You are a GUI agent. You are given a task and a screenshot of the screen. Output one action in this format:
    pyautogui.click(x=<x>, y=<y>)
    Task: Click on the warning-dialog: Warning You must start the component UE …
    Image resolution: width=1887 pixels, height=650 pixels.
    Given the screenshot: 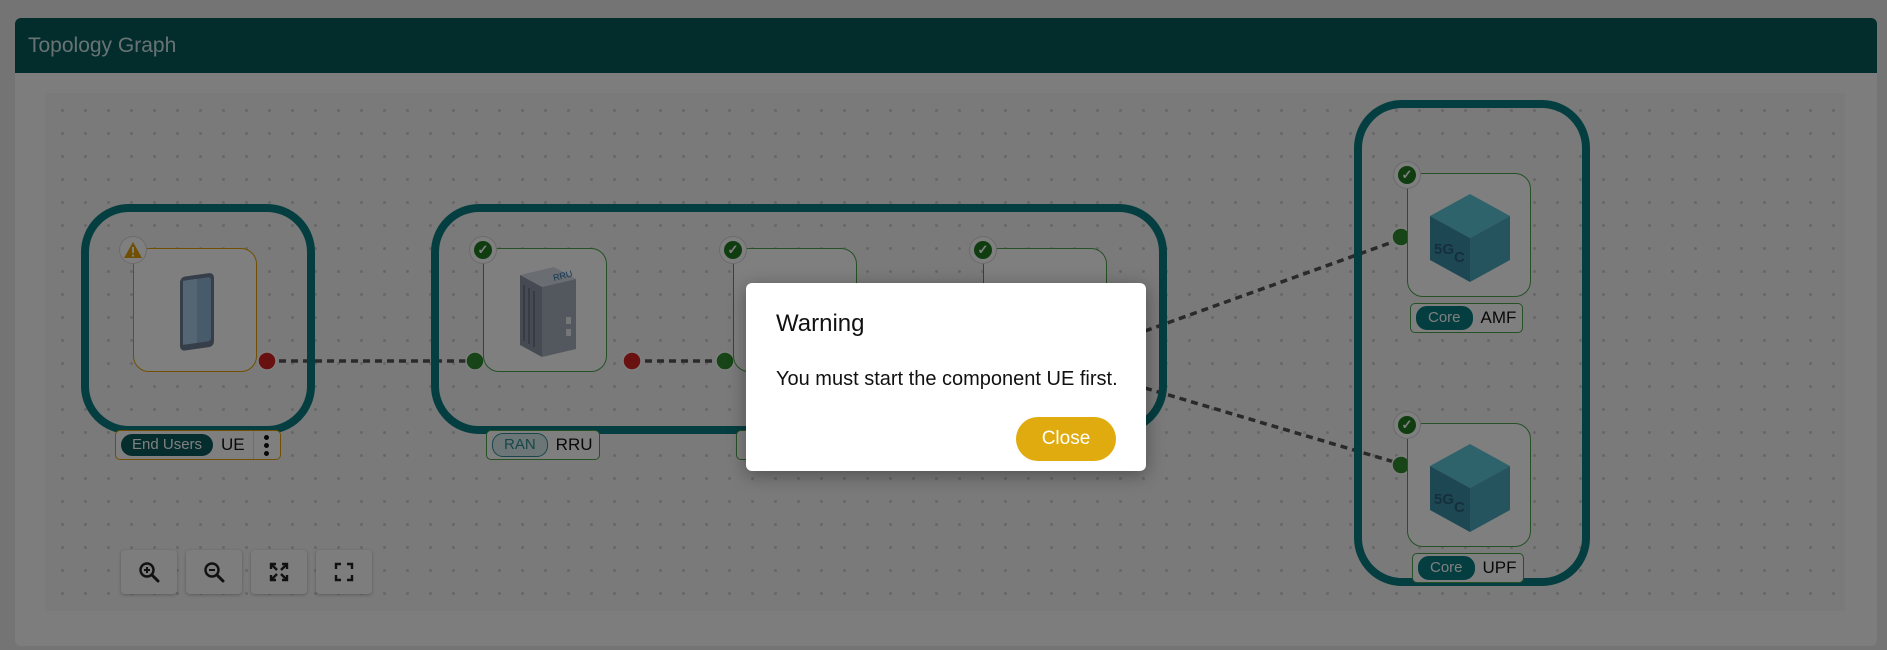 What is the action you would take?
    pyautogui.click(x=946, y=377)
    